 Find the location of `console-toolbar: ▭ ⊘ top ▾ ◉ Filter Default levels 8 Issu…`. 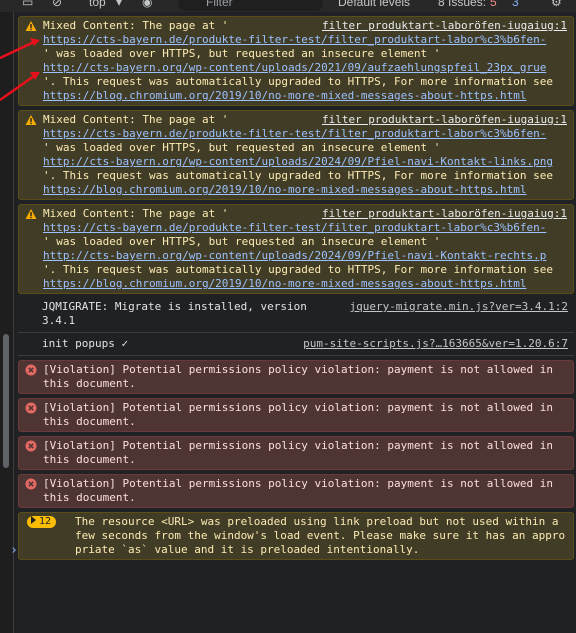

console-toolbar: ▭ ⊘ top ▾ ◉ Filter Default levels 8 Issu… is located at coordinates (288, 6).